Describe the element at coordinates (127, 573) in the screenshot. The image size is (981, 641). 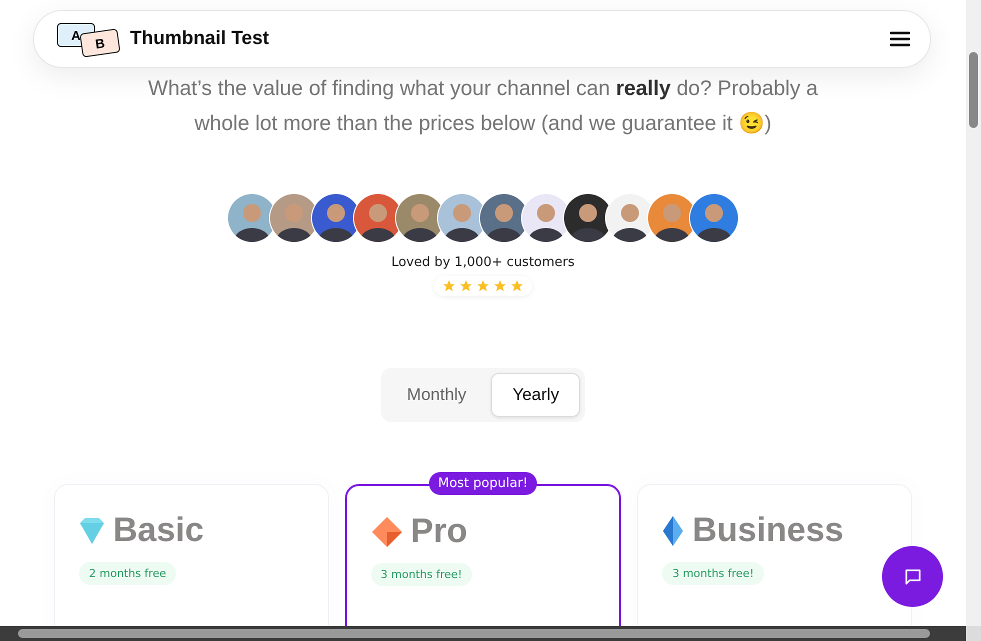
I see `discount-badge: 2 months free` at that location.